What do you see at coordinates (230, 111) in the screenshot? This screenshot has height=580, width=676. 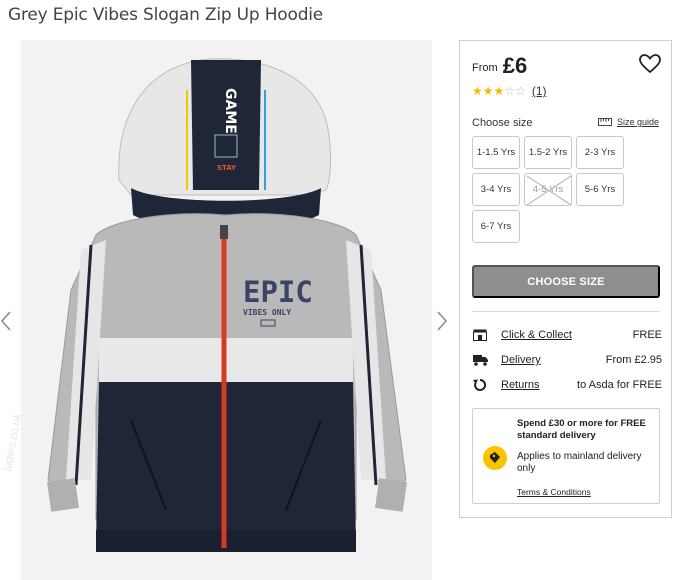 I see `hood-print: GAME` at bounding box center [230, 111].